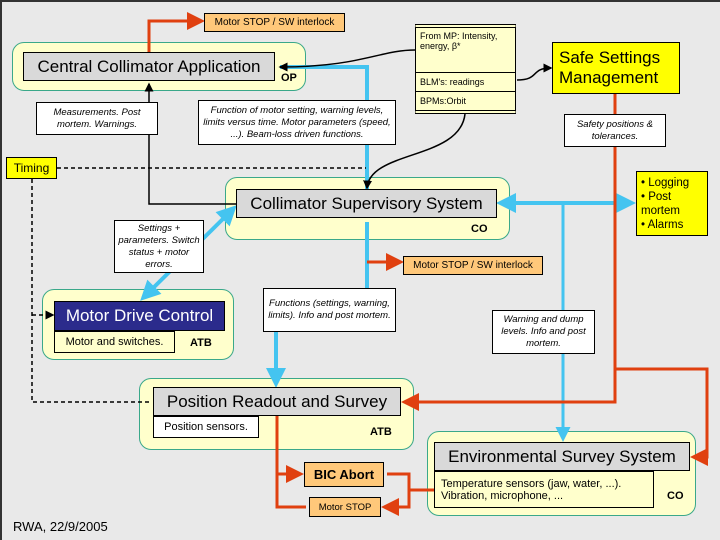 The width and height of the screenshot is (720, 540). What do you see at coordinates (409, 489) in the screenshot?
I see `red-link-env-bic` at bounding box center [409, 489].